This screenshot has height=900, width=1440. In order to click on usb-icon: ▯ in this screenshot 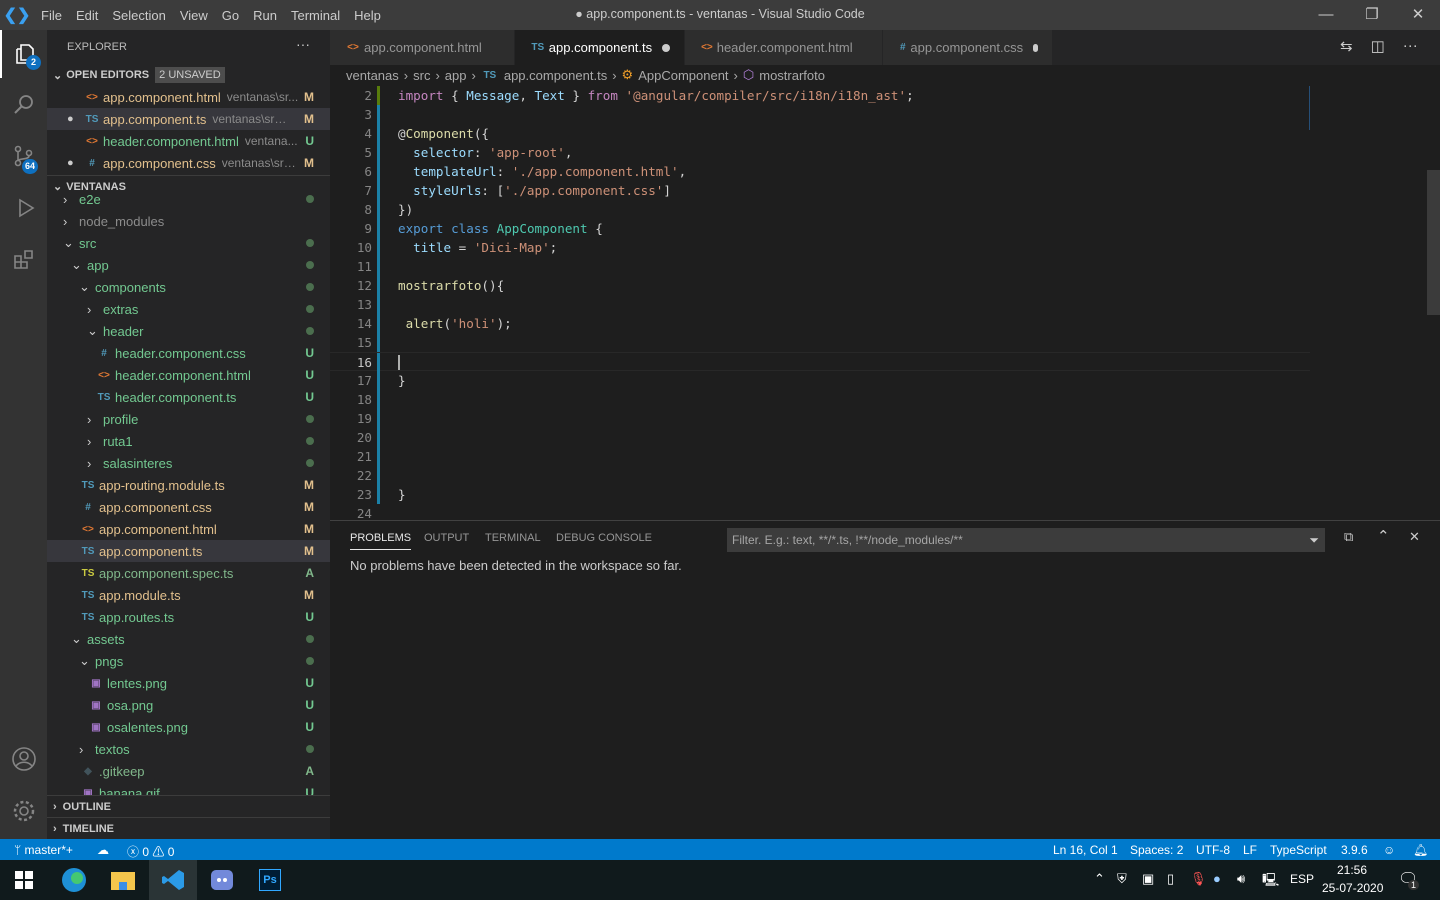, I will do `click(1170, 879)`.